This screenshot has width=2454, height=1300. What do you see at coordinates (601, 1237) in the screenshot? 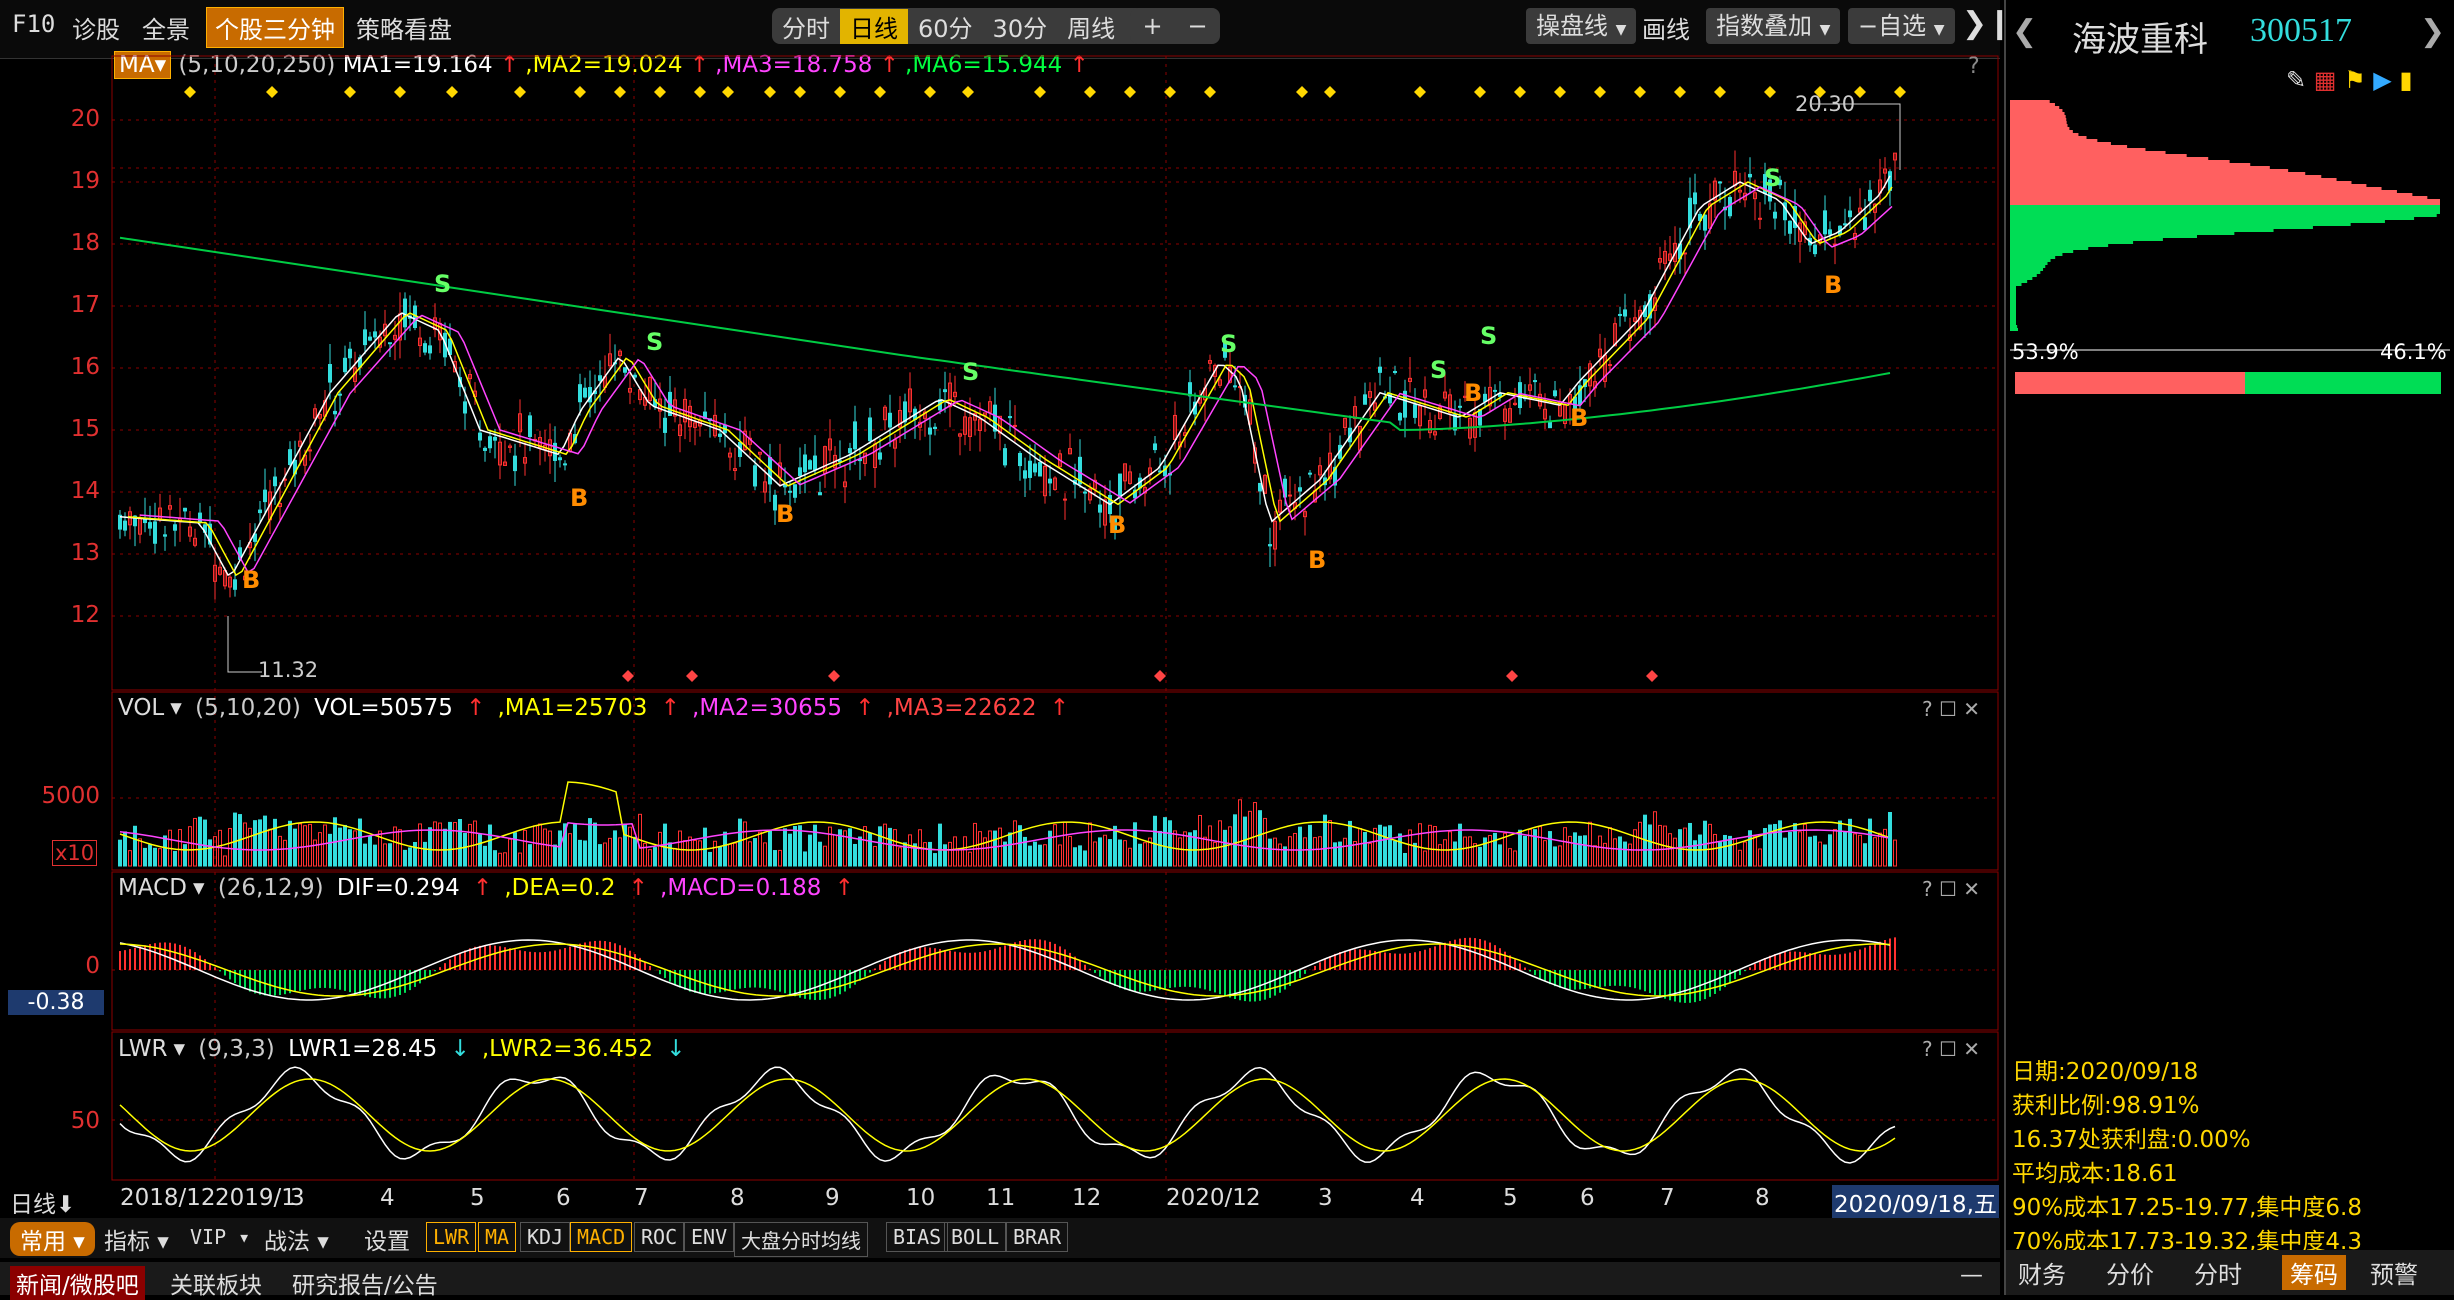
I see `indicator-tab-macd: MACD` at bounding box center [601, 1237].